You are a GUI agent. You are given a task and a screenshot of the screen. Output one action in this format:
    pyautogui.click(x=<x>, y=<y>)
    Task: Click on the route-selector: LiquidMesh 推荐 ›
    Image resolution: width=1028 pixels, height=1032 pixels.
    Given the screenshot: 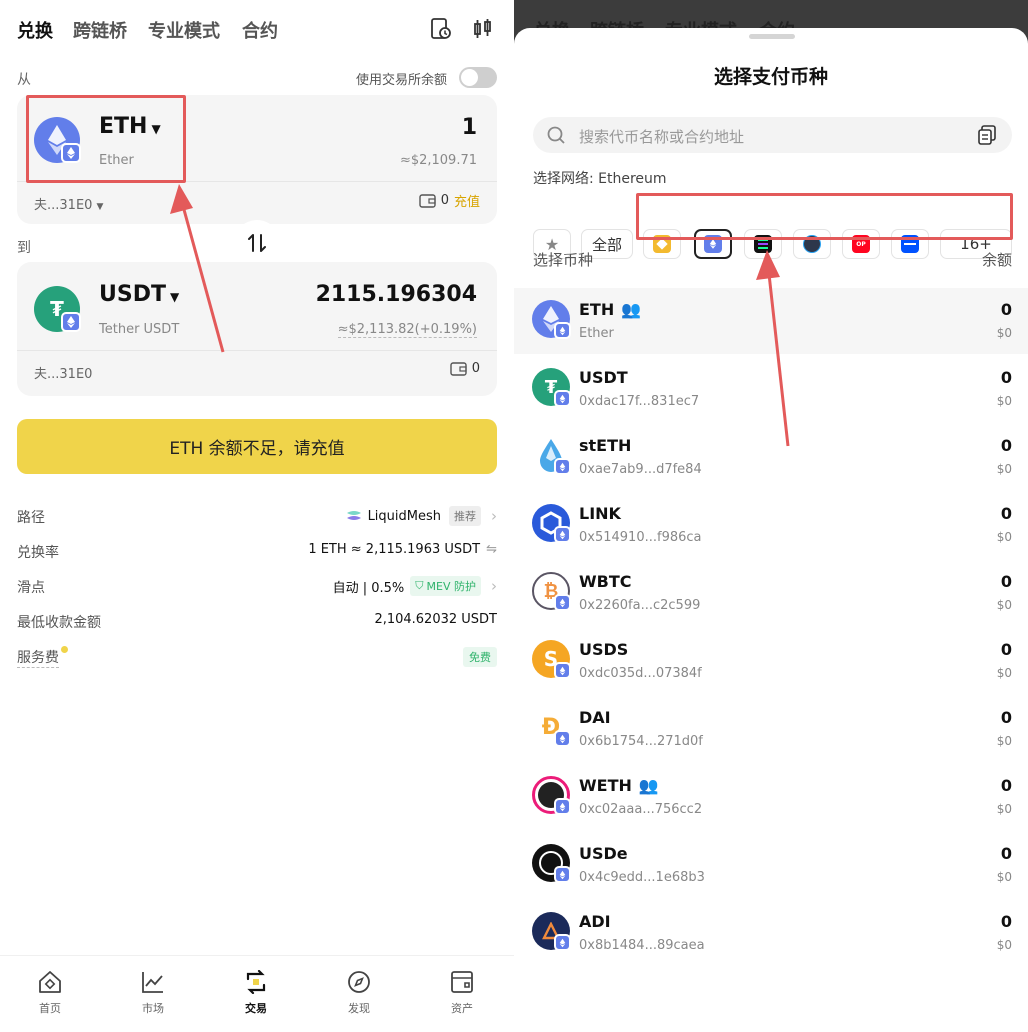 What is the action you would take?
    pyautogui.click(x=421, y=516)
    